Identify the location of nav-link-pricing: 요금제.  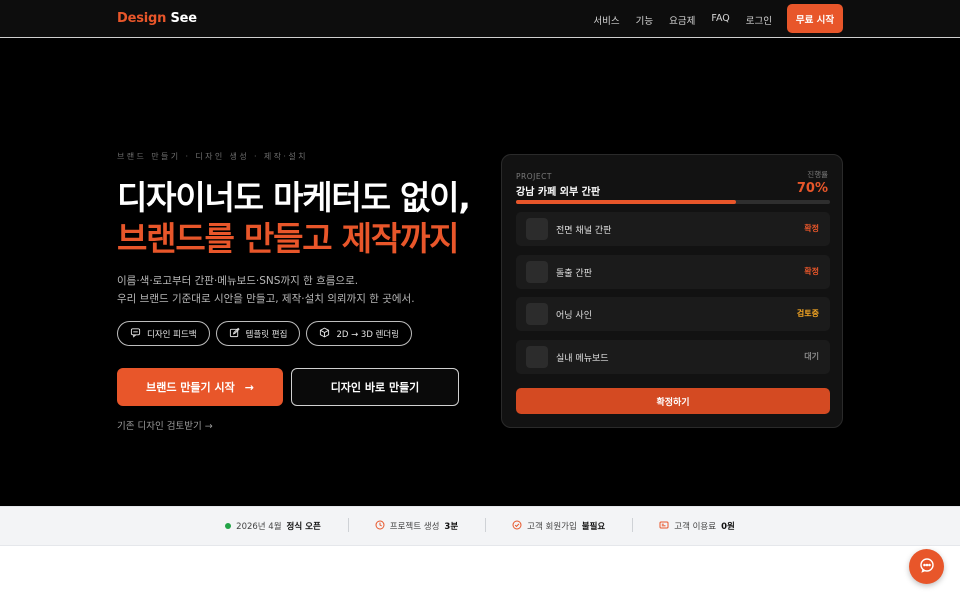
(682, 20).